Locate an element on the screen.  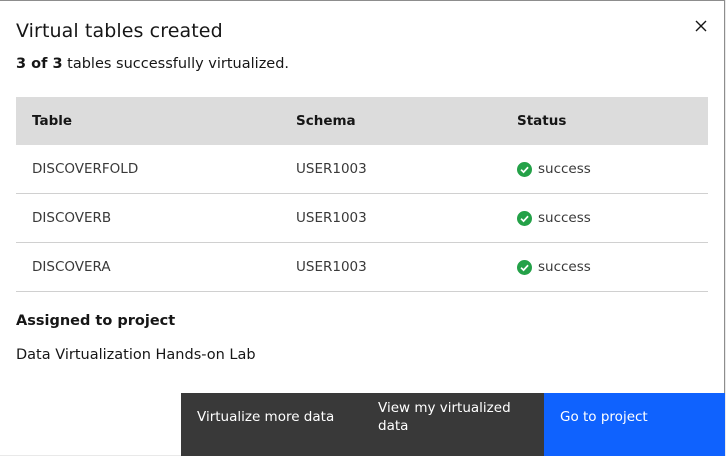
close-button is located at coordinates (701, 26).